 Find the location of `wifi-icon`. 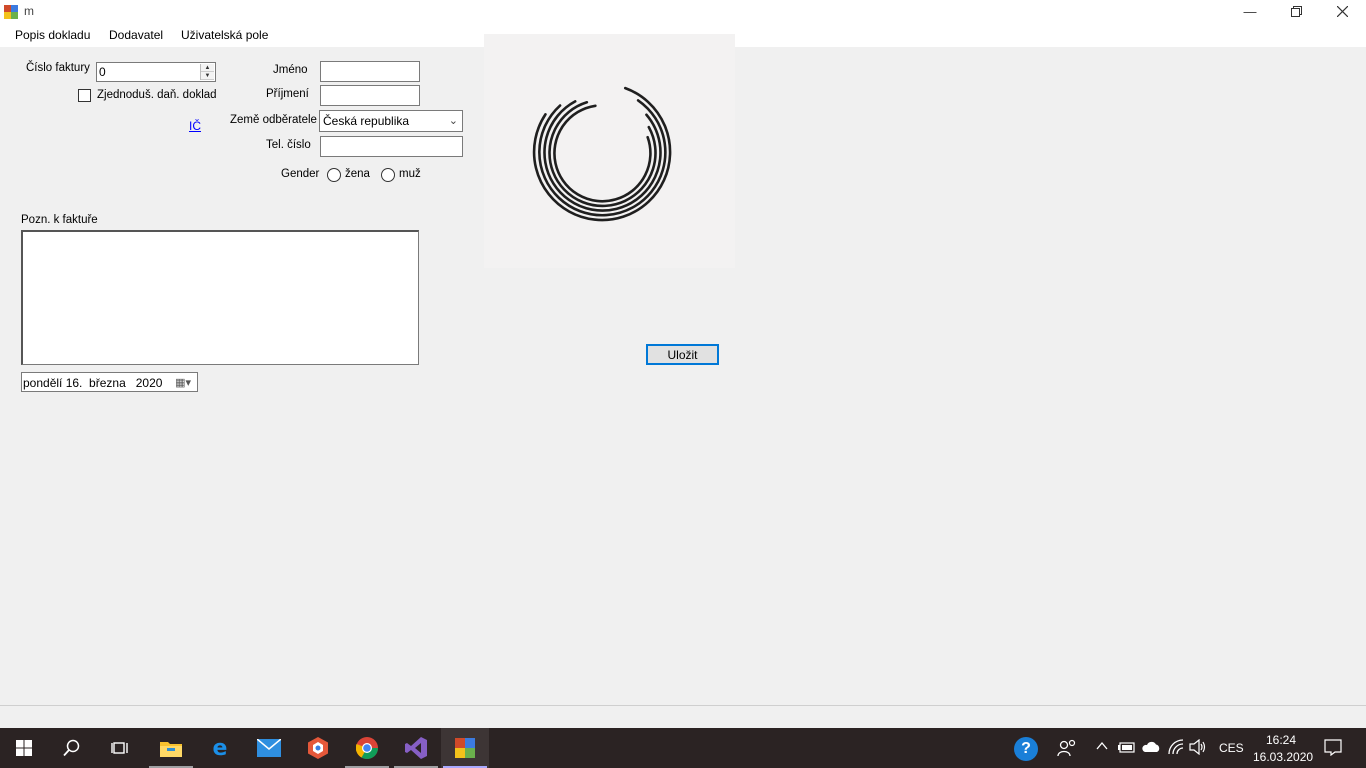

wifi-icon is located at coordinates (1176, 747).